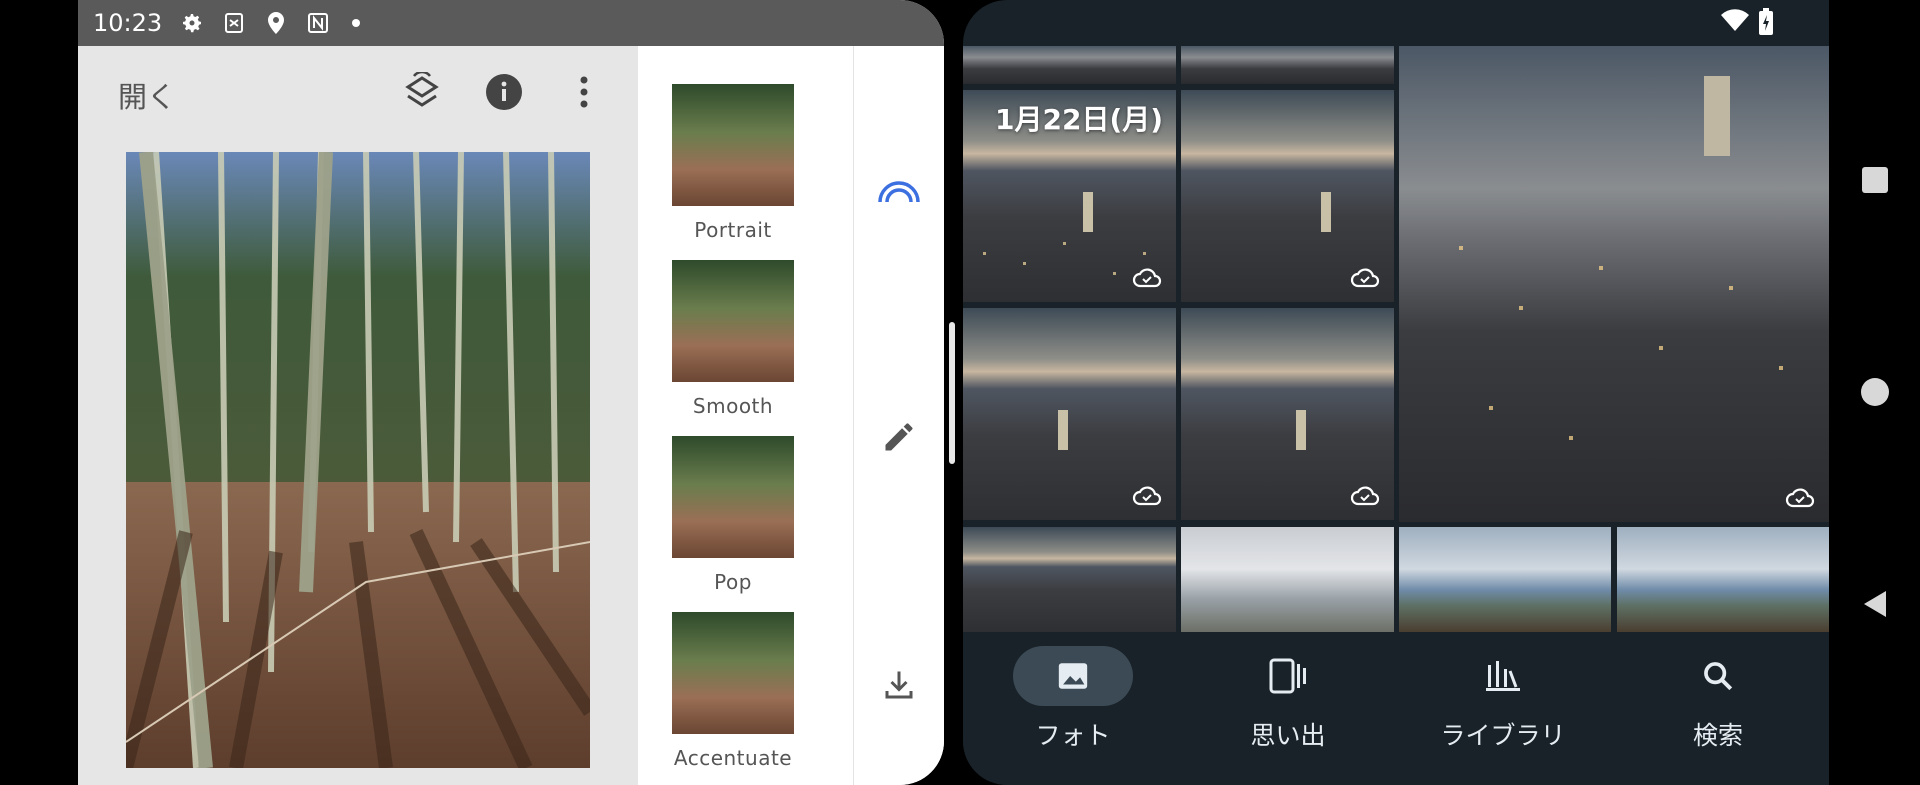 This screenshot has height=785, width=1920. What do you see at coordinates (192, 23) in the screenshot?
I see `gear-icon` at bounding box center [192, 23].